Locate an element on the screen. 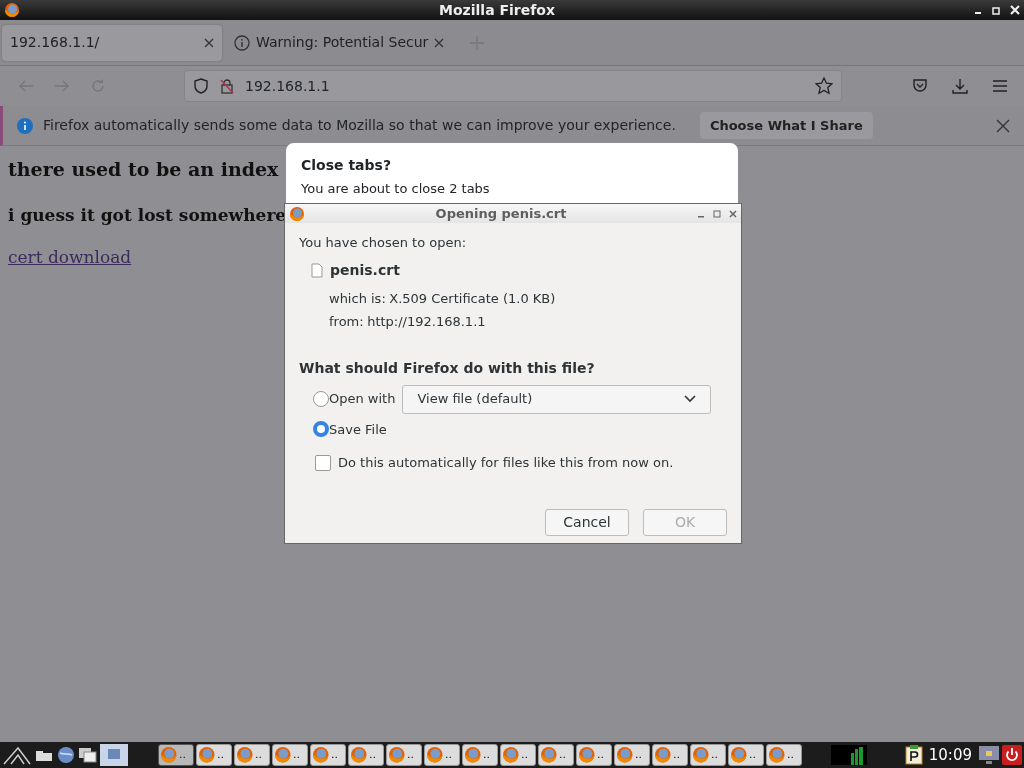  field-label: from: is located at coordinates (346, 322).